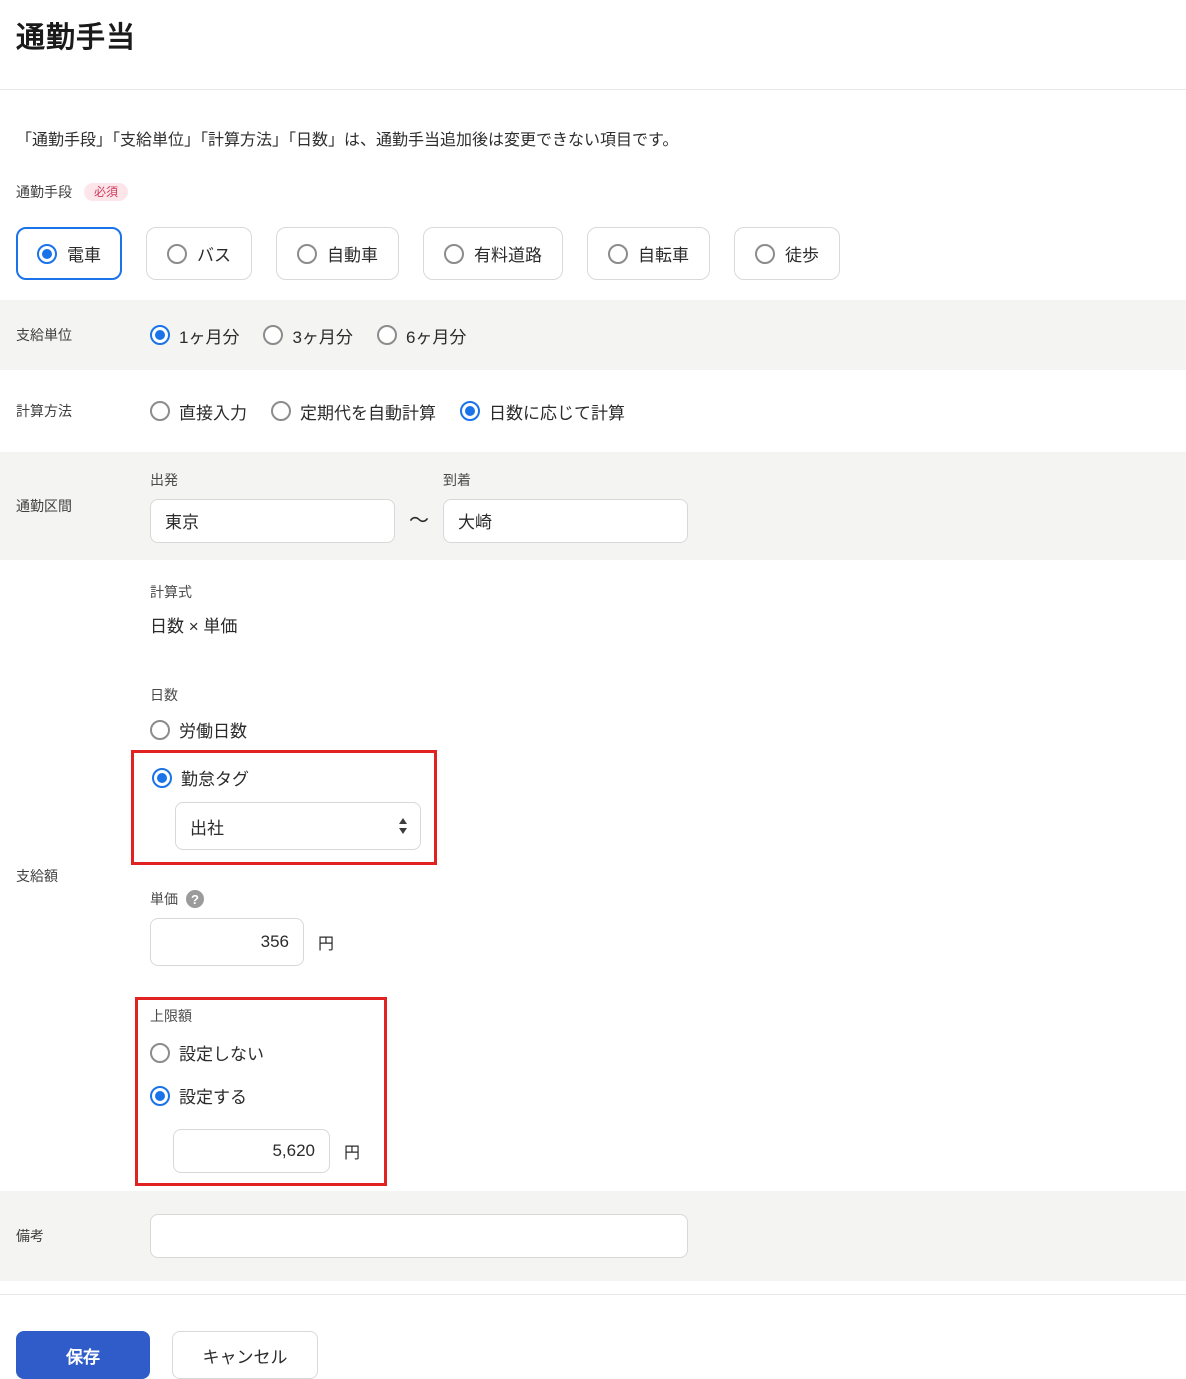 This screenshot has height=1379, width=1186. Describe the element at coordinates (44, 506) in the screenshot. I see `commute-section-label: 通勤区間` at that location.